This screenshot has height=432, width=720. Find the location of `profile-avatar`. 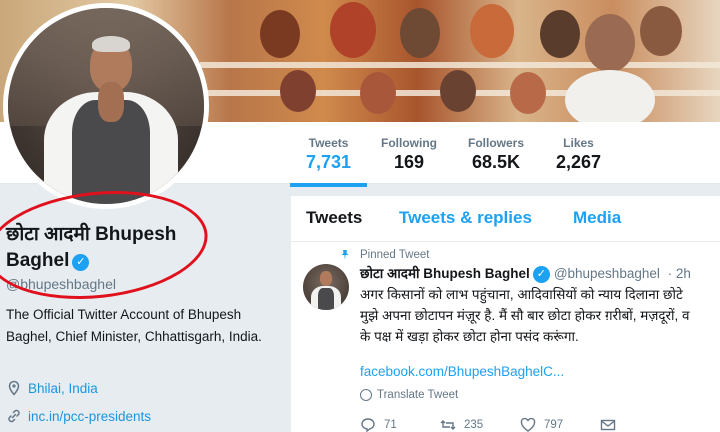

profile-avatar is located at coordinates (106, 106).